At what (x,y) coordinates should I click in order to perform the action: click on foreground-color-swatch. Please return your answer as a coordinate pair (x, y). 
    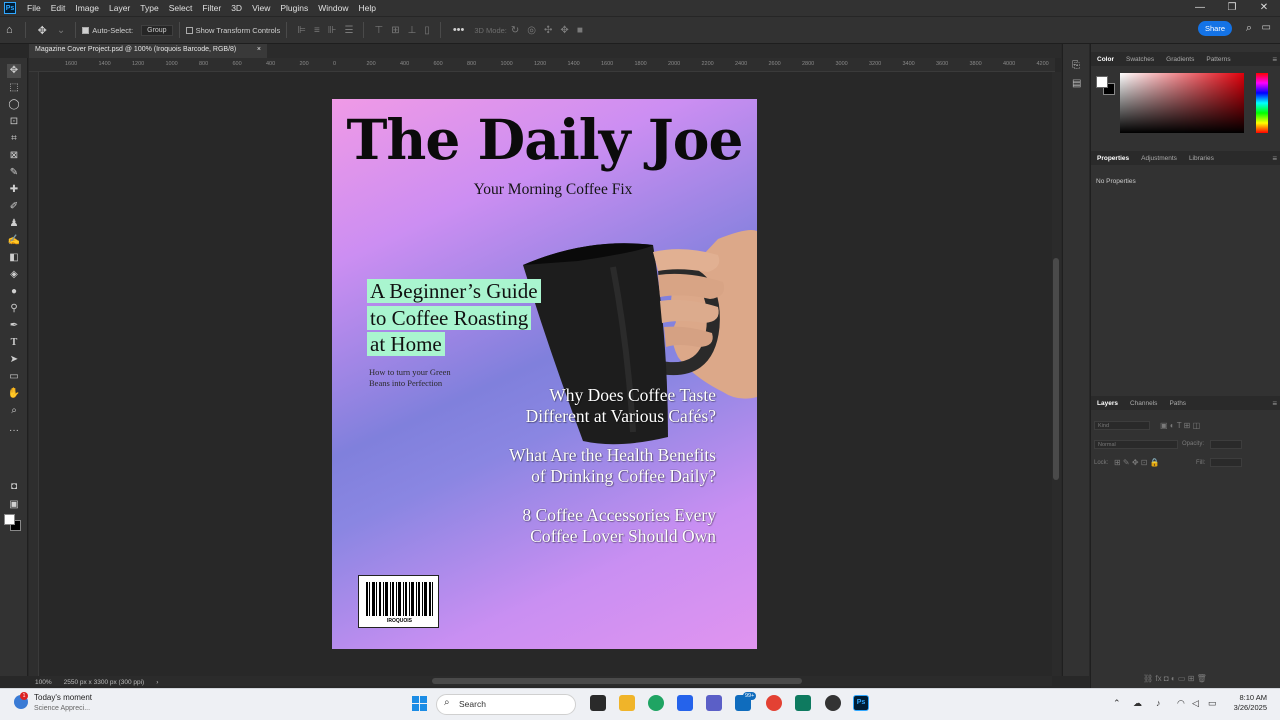
    Looking at the image, I should click on (9, 519).